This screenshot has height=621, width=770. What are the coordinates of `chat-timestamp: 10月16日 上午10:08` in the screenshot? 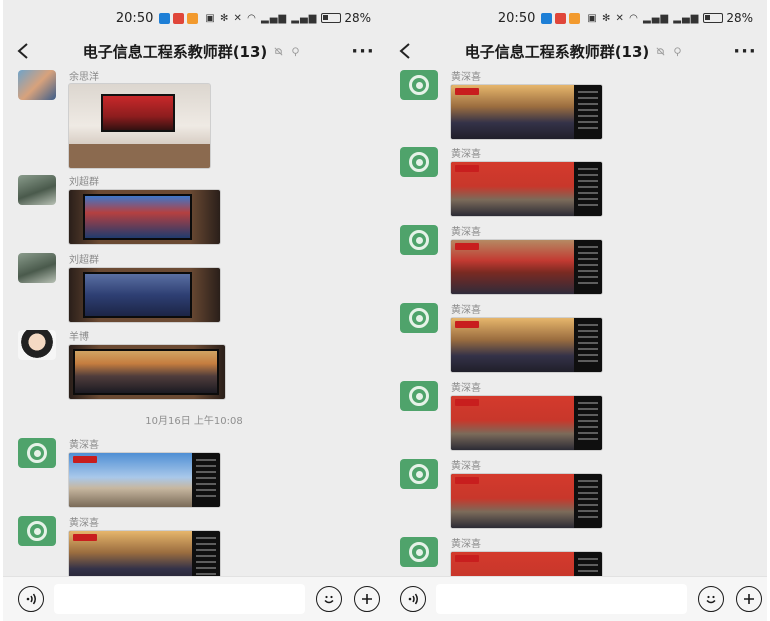 It's located at (194, 421).